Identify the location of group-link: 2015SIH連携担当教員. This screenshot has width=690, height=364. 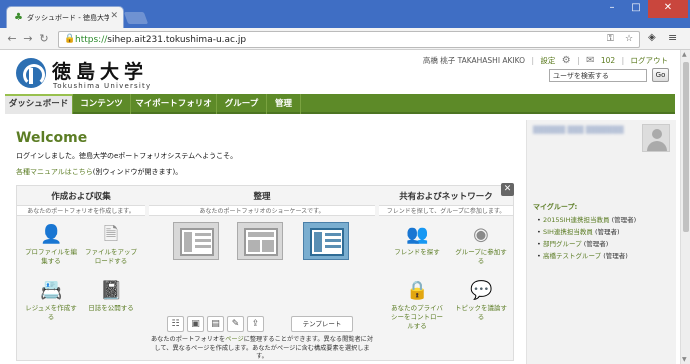
(576, 220).